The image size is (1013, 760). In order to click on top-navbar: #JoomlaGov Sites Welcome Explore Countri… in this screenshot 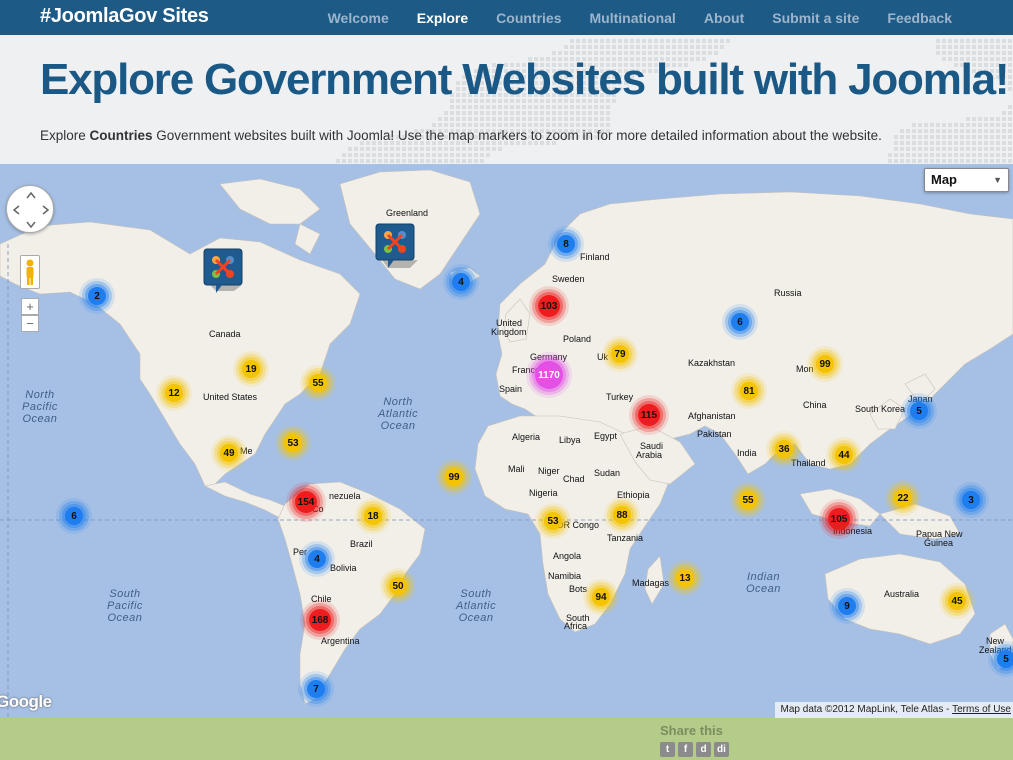, I will do `click(506, 17)`.